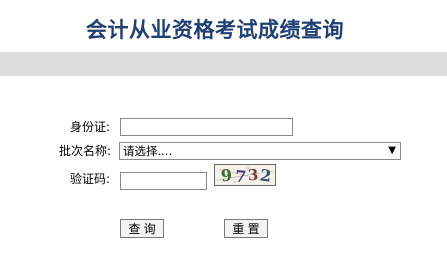 This screenshot has height=272, width=447. What do you see at coordinates (253, 175) in the screenshot?
I see `svg-text: 3` at bounding box center [253, 175].